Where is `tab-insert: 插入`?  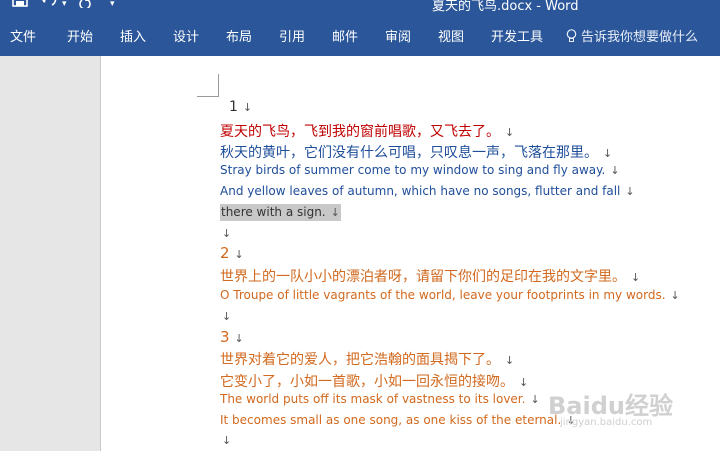 tab-insert: 插入 is located at coordinates (133, 35).